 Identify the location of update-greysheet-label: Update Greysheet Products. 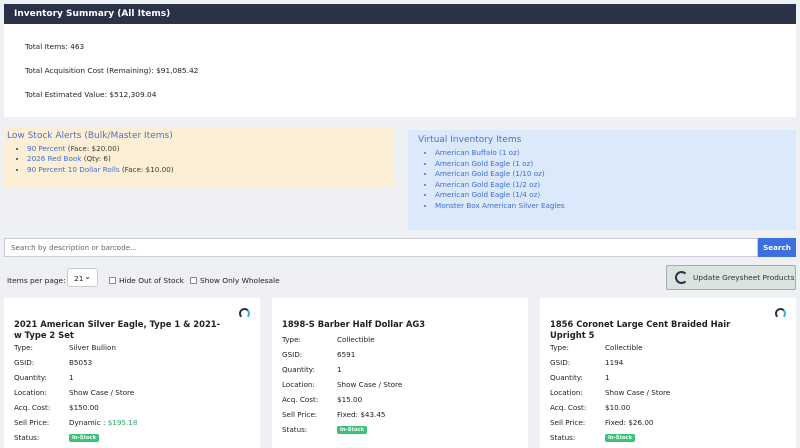
(744, 277).